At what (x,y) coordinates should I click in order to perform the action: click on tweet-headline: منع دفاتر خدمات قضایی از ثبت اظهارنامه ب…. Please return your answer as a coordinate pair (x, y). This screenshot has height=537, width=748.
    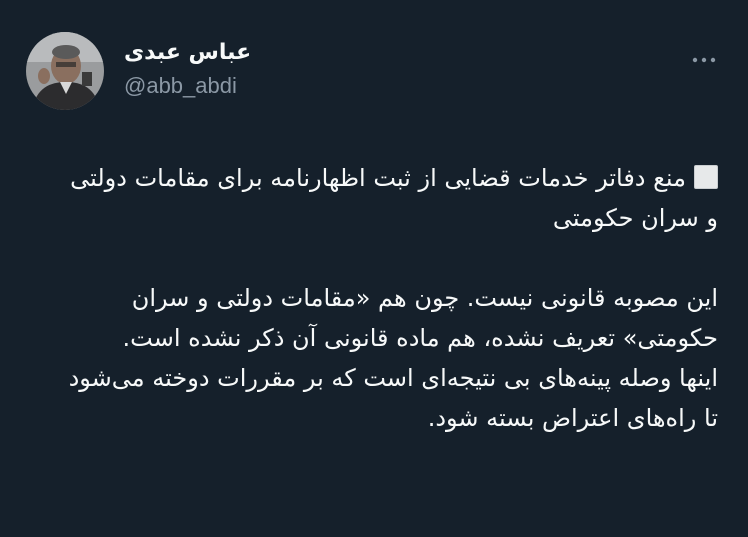
    Looking at the image, I should click on (394, 198).